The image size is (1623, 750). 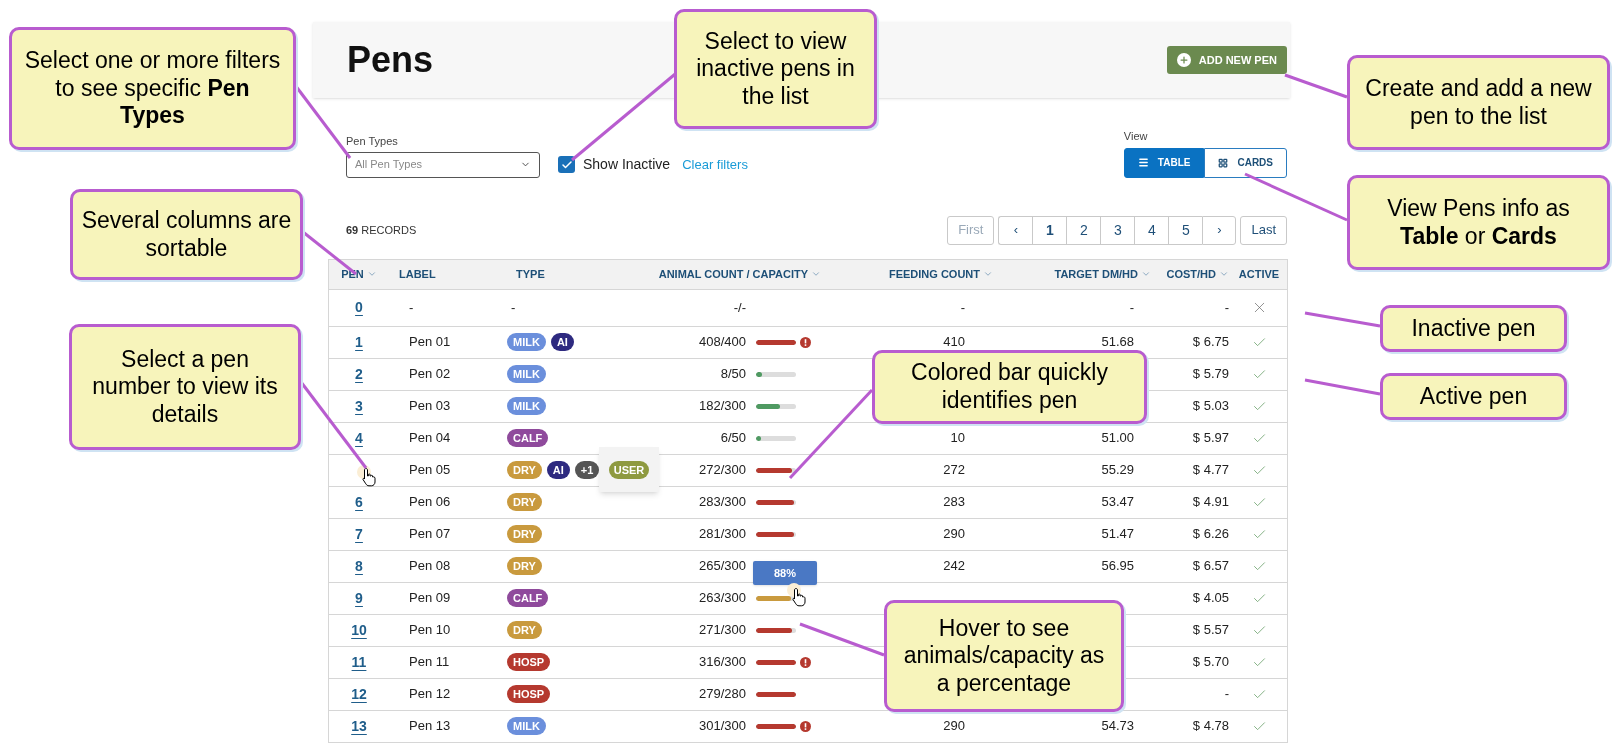 What do you see at coordinates (430, 566) in the screenshot?
I see `pen-label: Pen 08` at bounding box center [430, 566].